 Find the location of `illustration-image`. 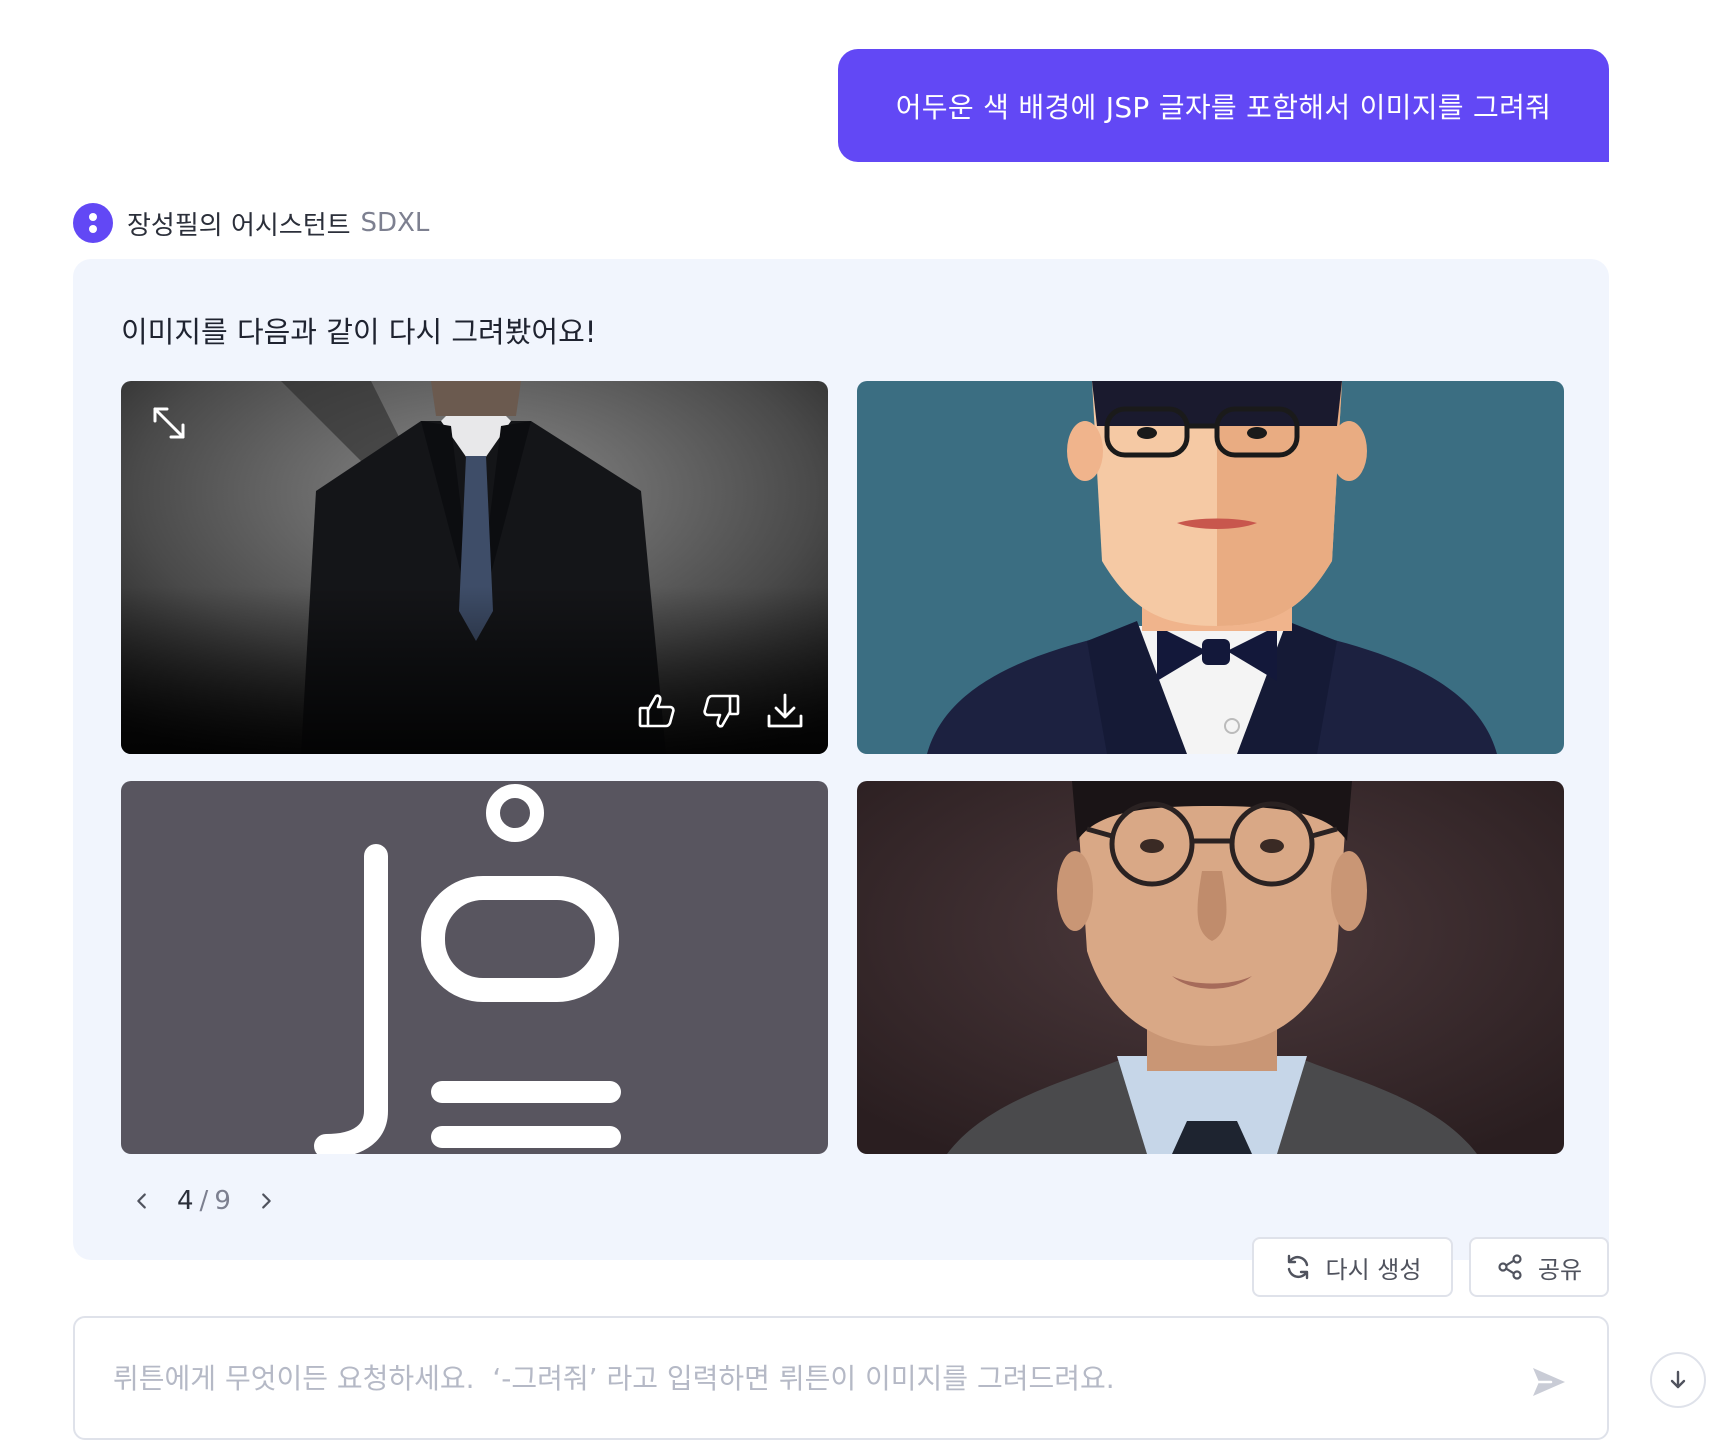

illustration-image is located at coordinates (1210, 567).